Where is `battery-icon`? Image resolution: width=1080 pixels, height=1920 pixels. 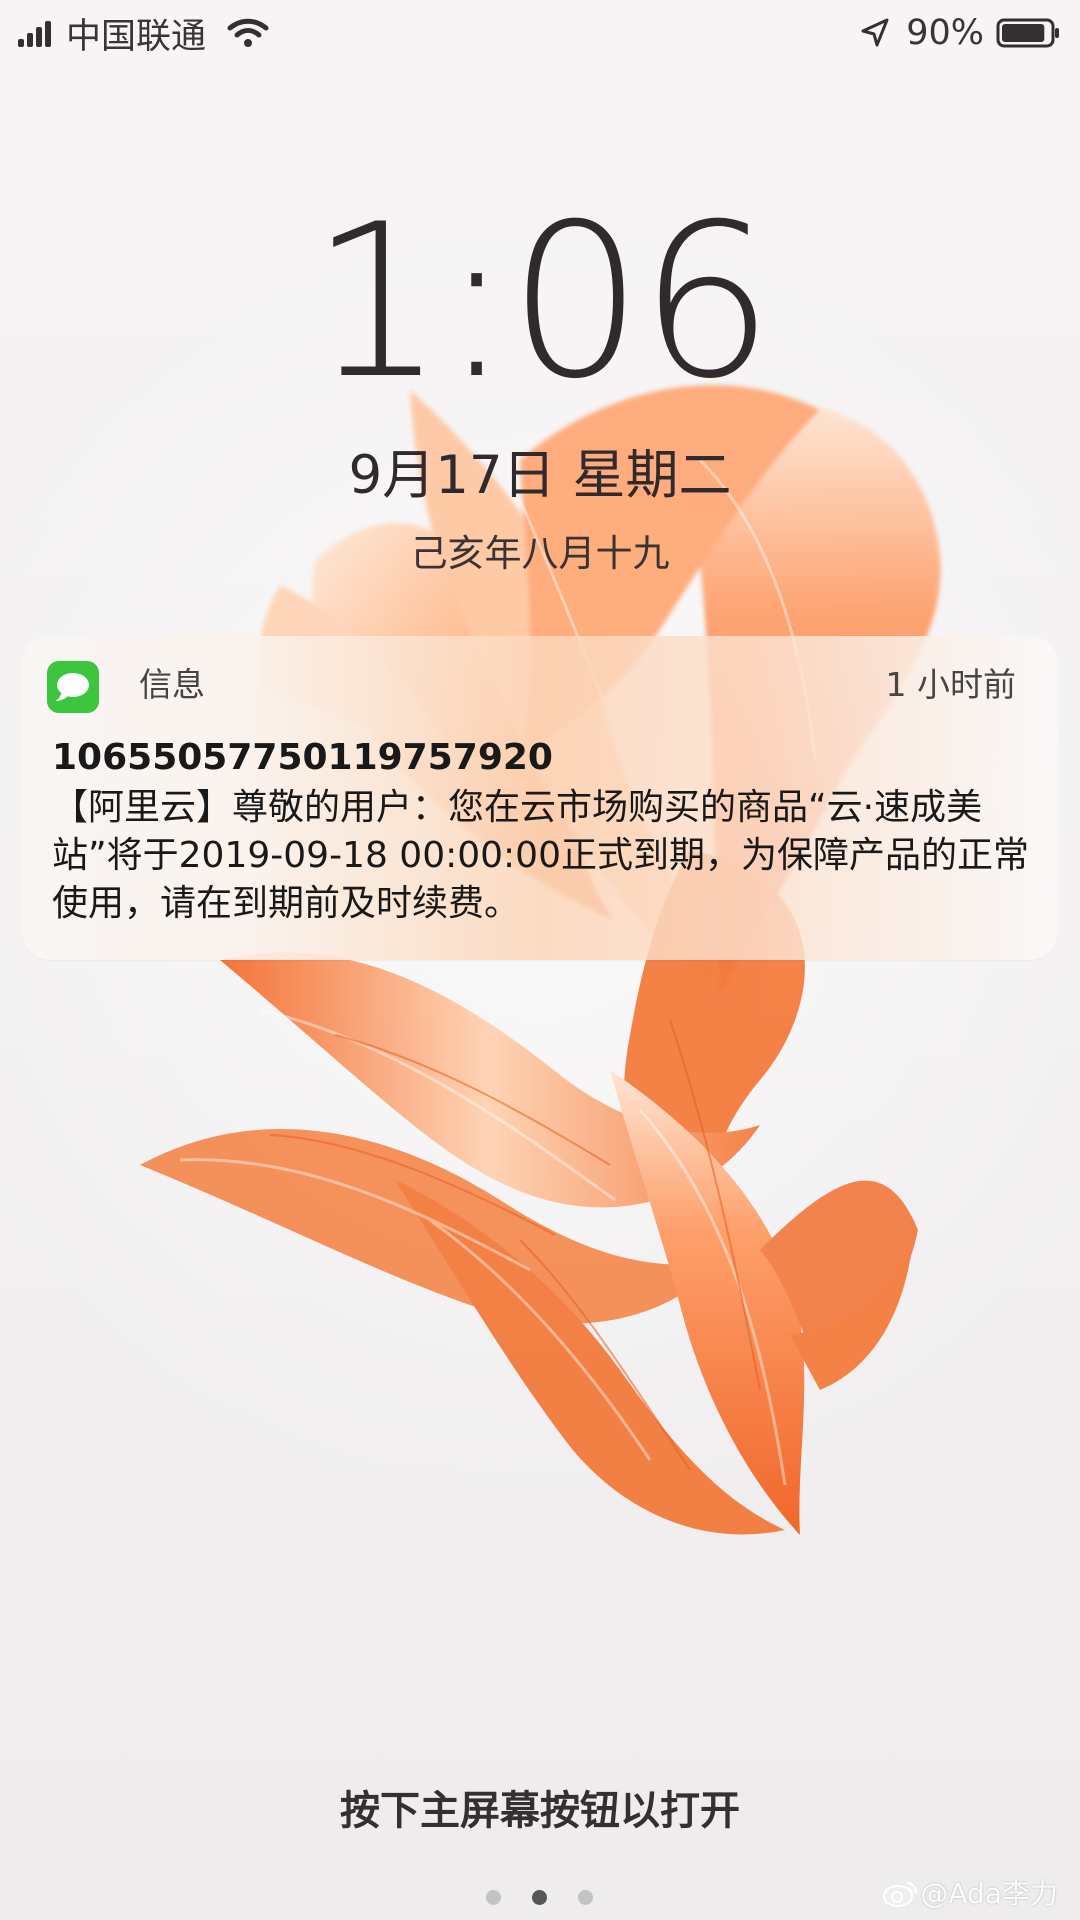 battery-icon is located at coordinates (1027, 33).